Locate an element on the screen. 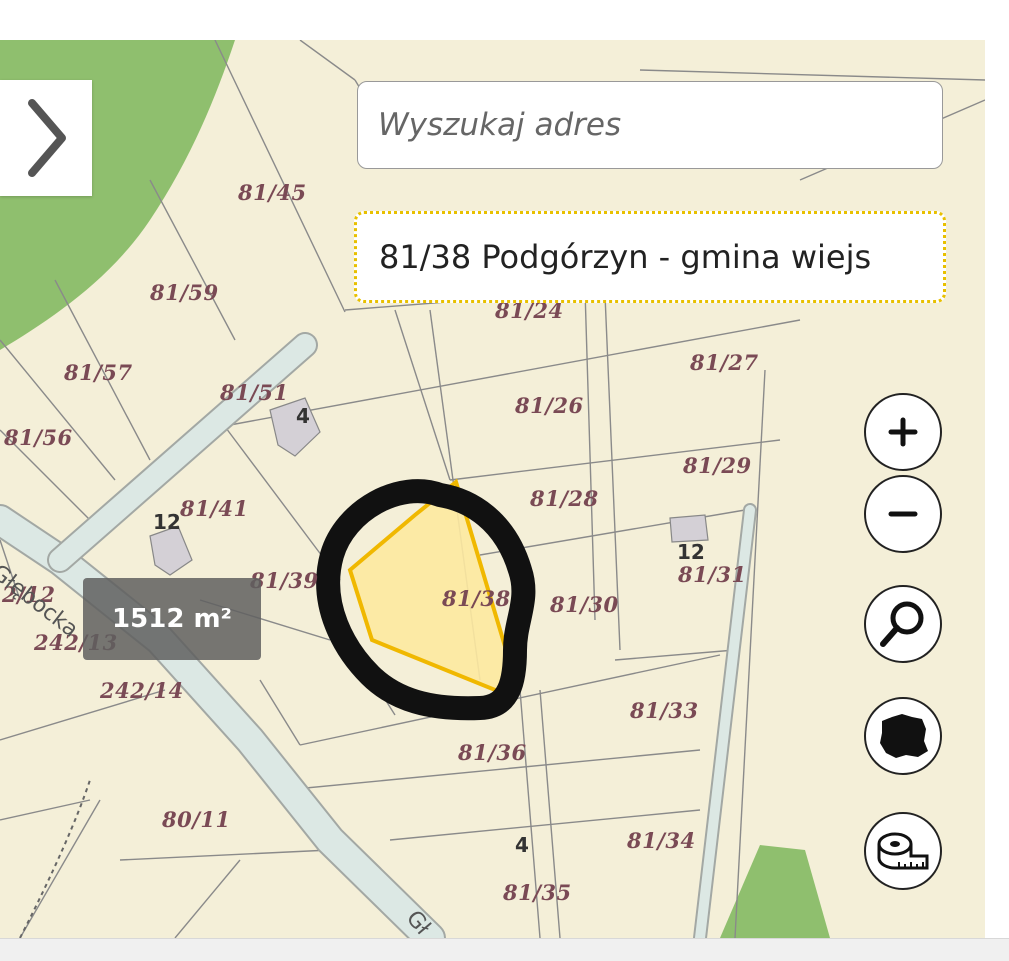 The width and height of the screenshot is (1009, 961). country-view-button is located at coordinates (903, 736).